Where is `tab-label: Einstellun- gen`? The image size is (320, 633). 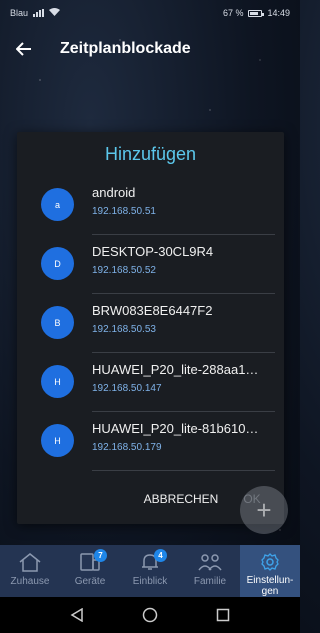 tab-label: Einstellun- gen is located at coordinates (270, 586).